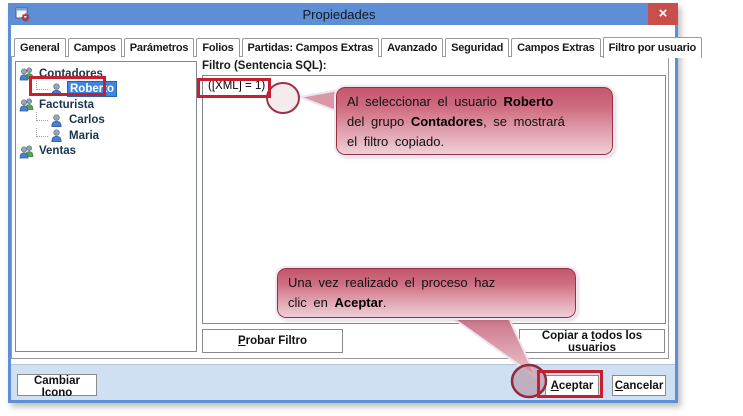 The image size is (743, 416). I want to click on tab-filtro-por-usuario: Filtro por usuario, so click(652, 47).